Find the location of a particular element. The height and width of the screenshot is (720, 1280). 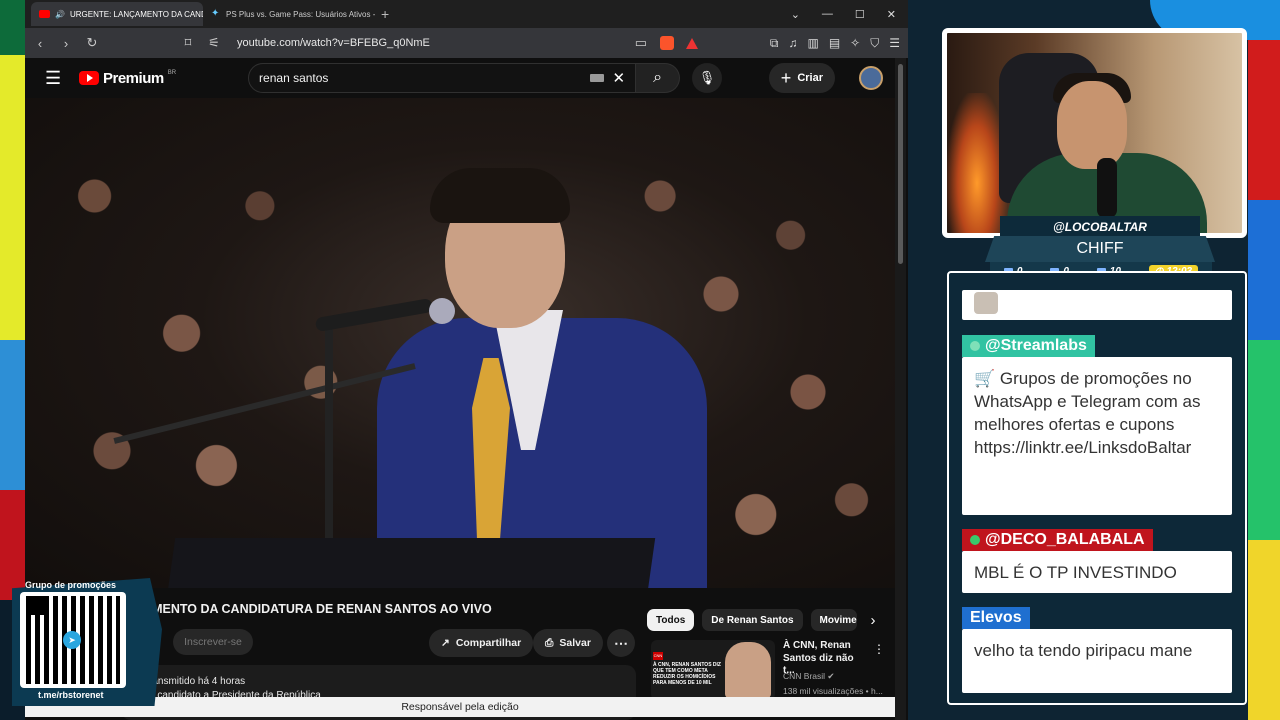

search-value: renan santos is located at coordinates (294, 78).